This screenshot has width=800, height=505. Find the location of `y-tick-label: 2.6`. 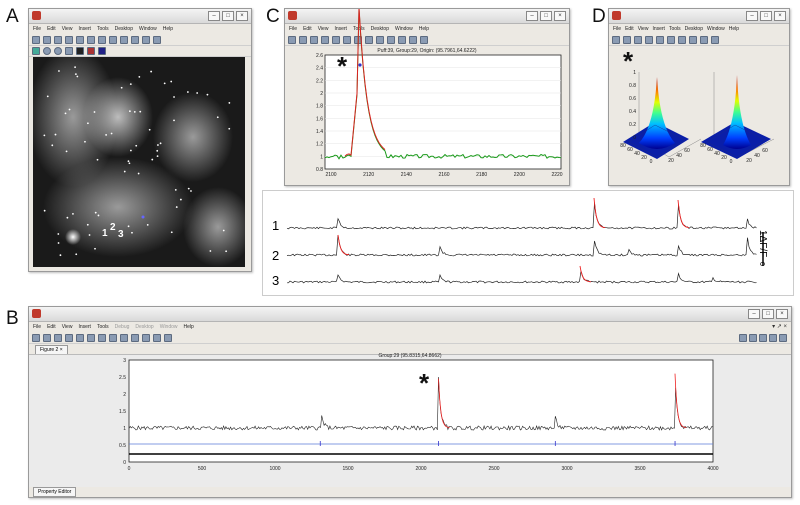

y-tick-label: 2.6 is located at coordinates (319, 56).